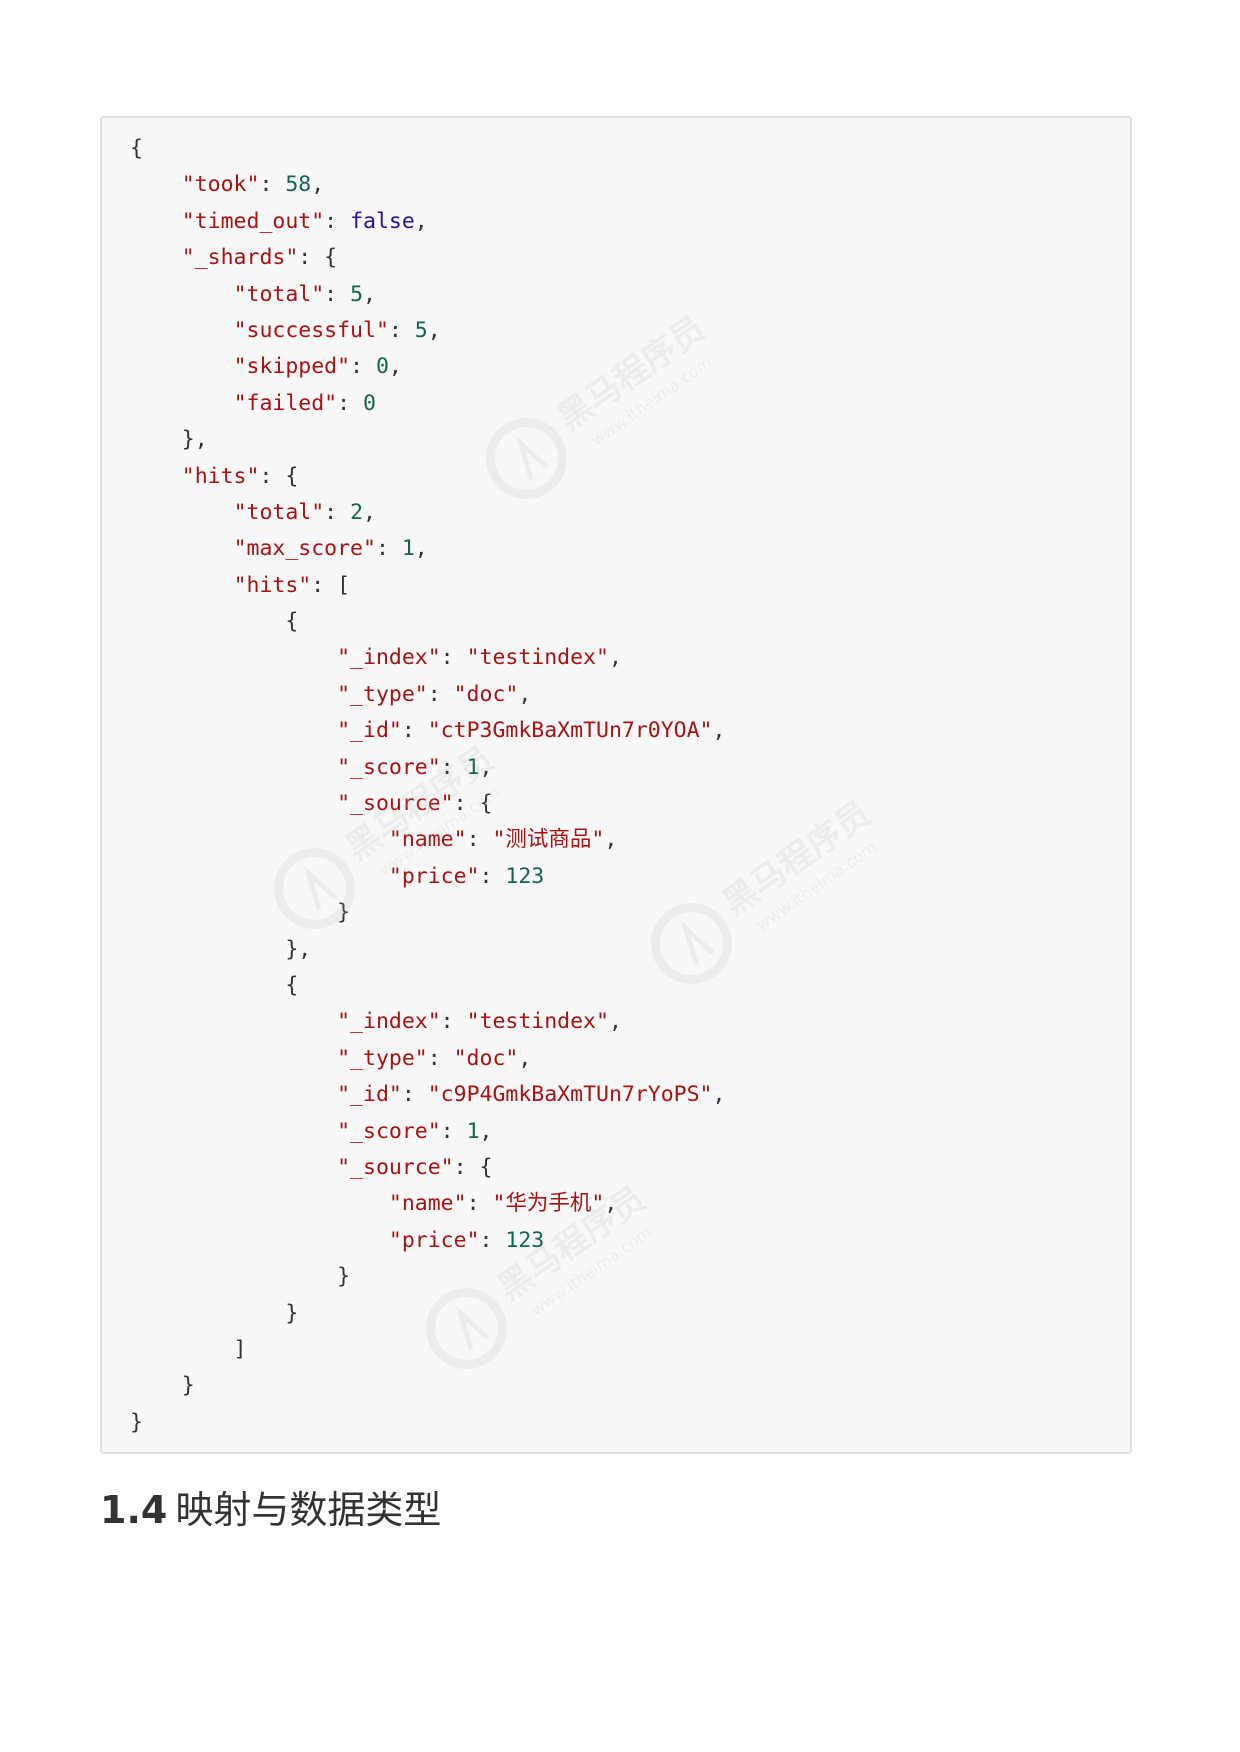  I want to click on code-line: "hits": [, so click(427, 586).